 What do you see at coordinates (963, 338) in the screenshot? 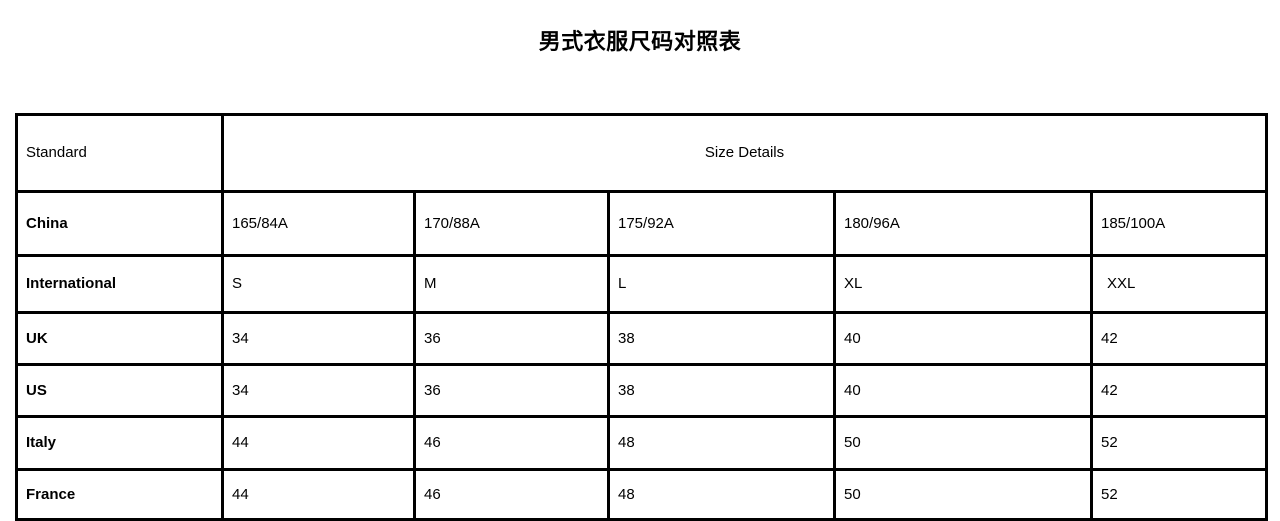
I see `cell-uk-4: 40` at bounding box center [963, 338].